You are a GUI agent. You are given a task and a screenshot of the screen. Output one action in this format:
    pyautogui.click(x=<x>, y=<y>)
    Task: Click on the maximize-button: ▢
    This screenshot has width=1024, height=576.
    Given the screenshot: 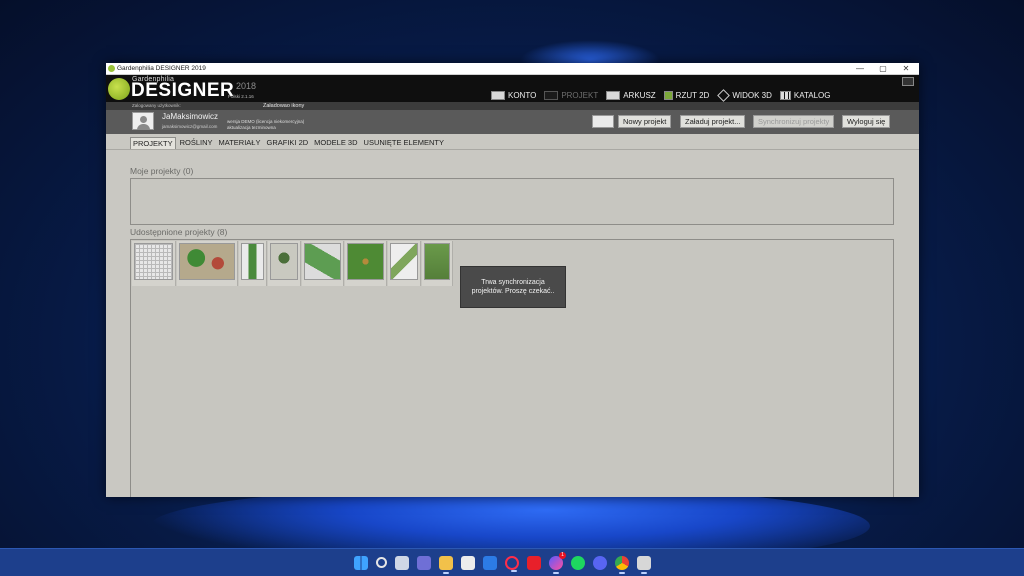 What is the action you would take?
    pyautogui.click(x=883, y=69)
    